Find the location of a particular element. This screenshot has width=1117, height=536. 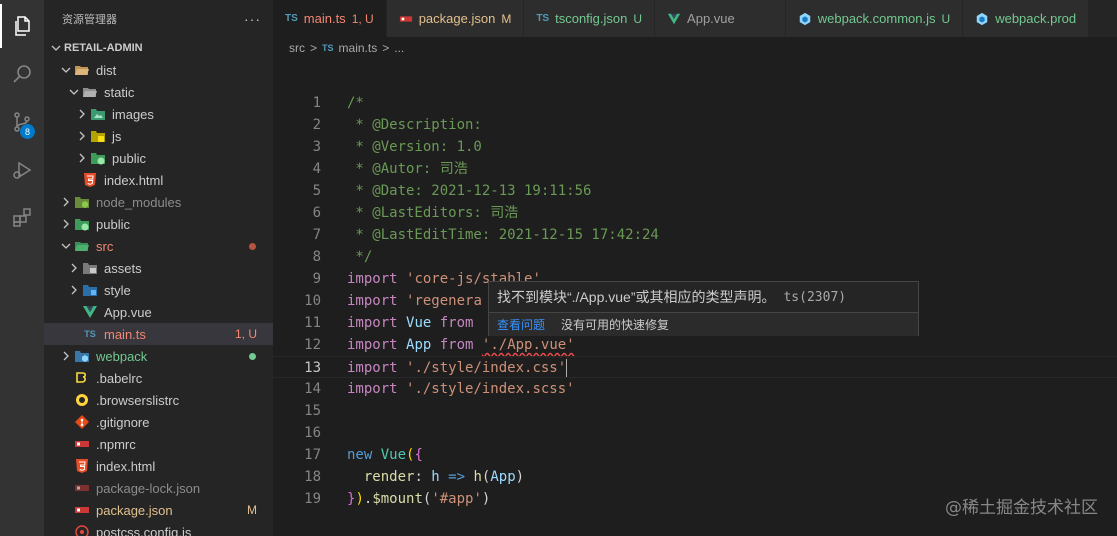

code-line: 18 render: h => h(App) is located at coordinates (414, 477).